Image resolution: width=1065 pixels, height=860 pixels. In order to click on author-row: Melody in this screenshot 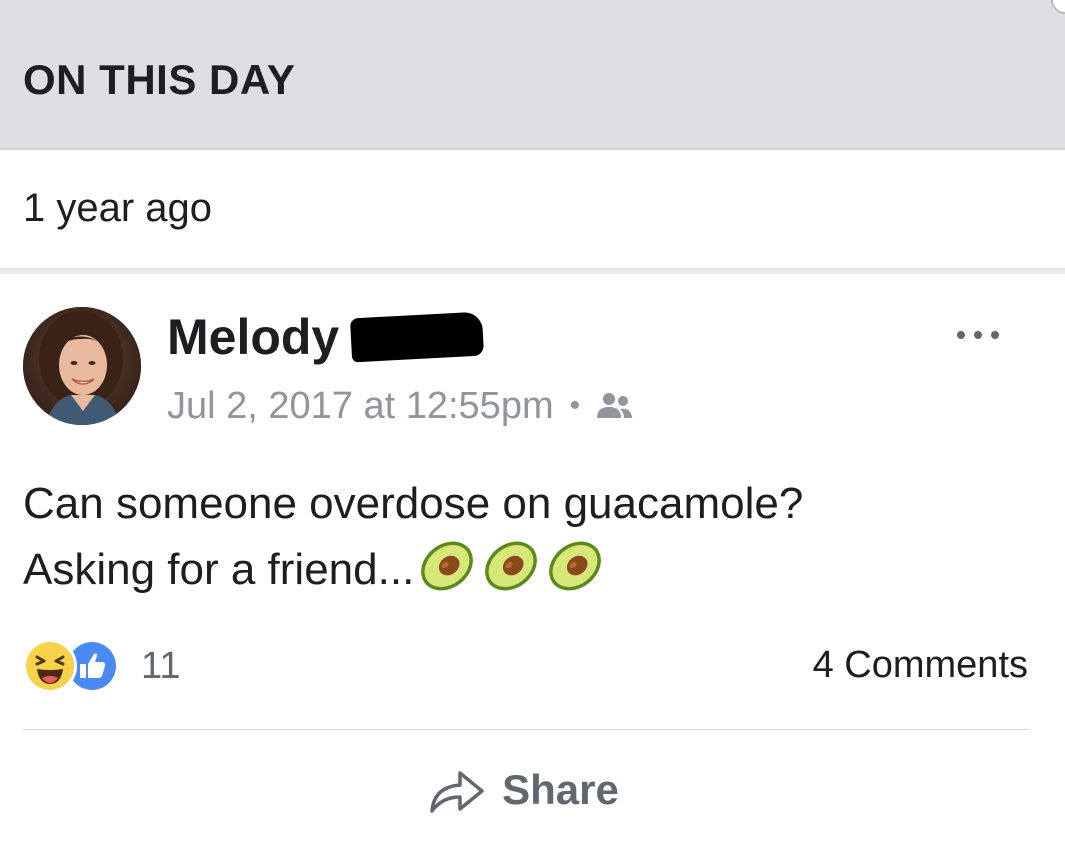, I will do `click(326, 339)`.